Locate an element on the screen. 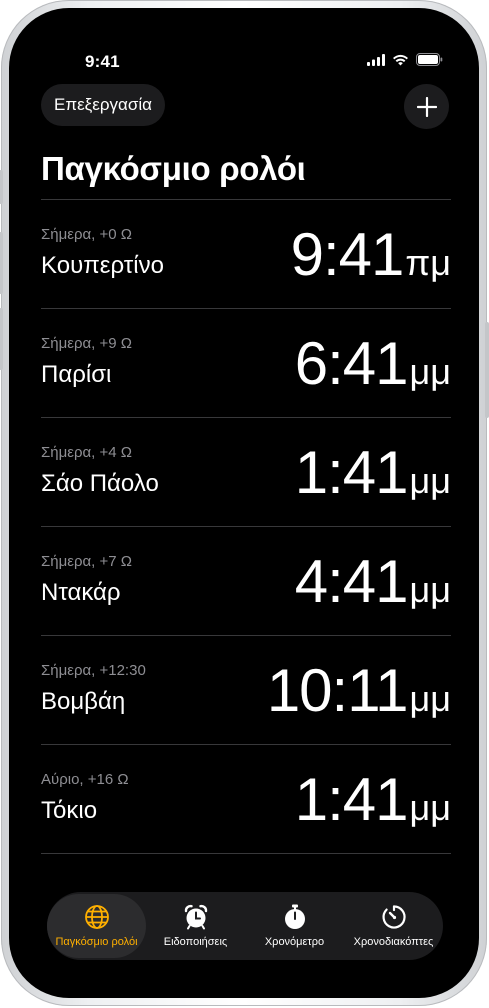 The width and height of the screenshot is (489, 1008). volume-up-button is located at coordinates (1, 263).